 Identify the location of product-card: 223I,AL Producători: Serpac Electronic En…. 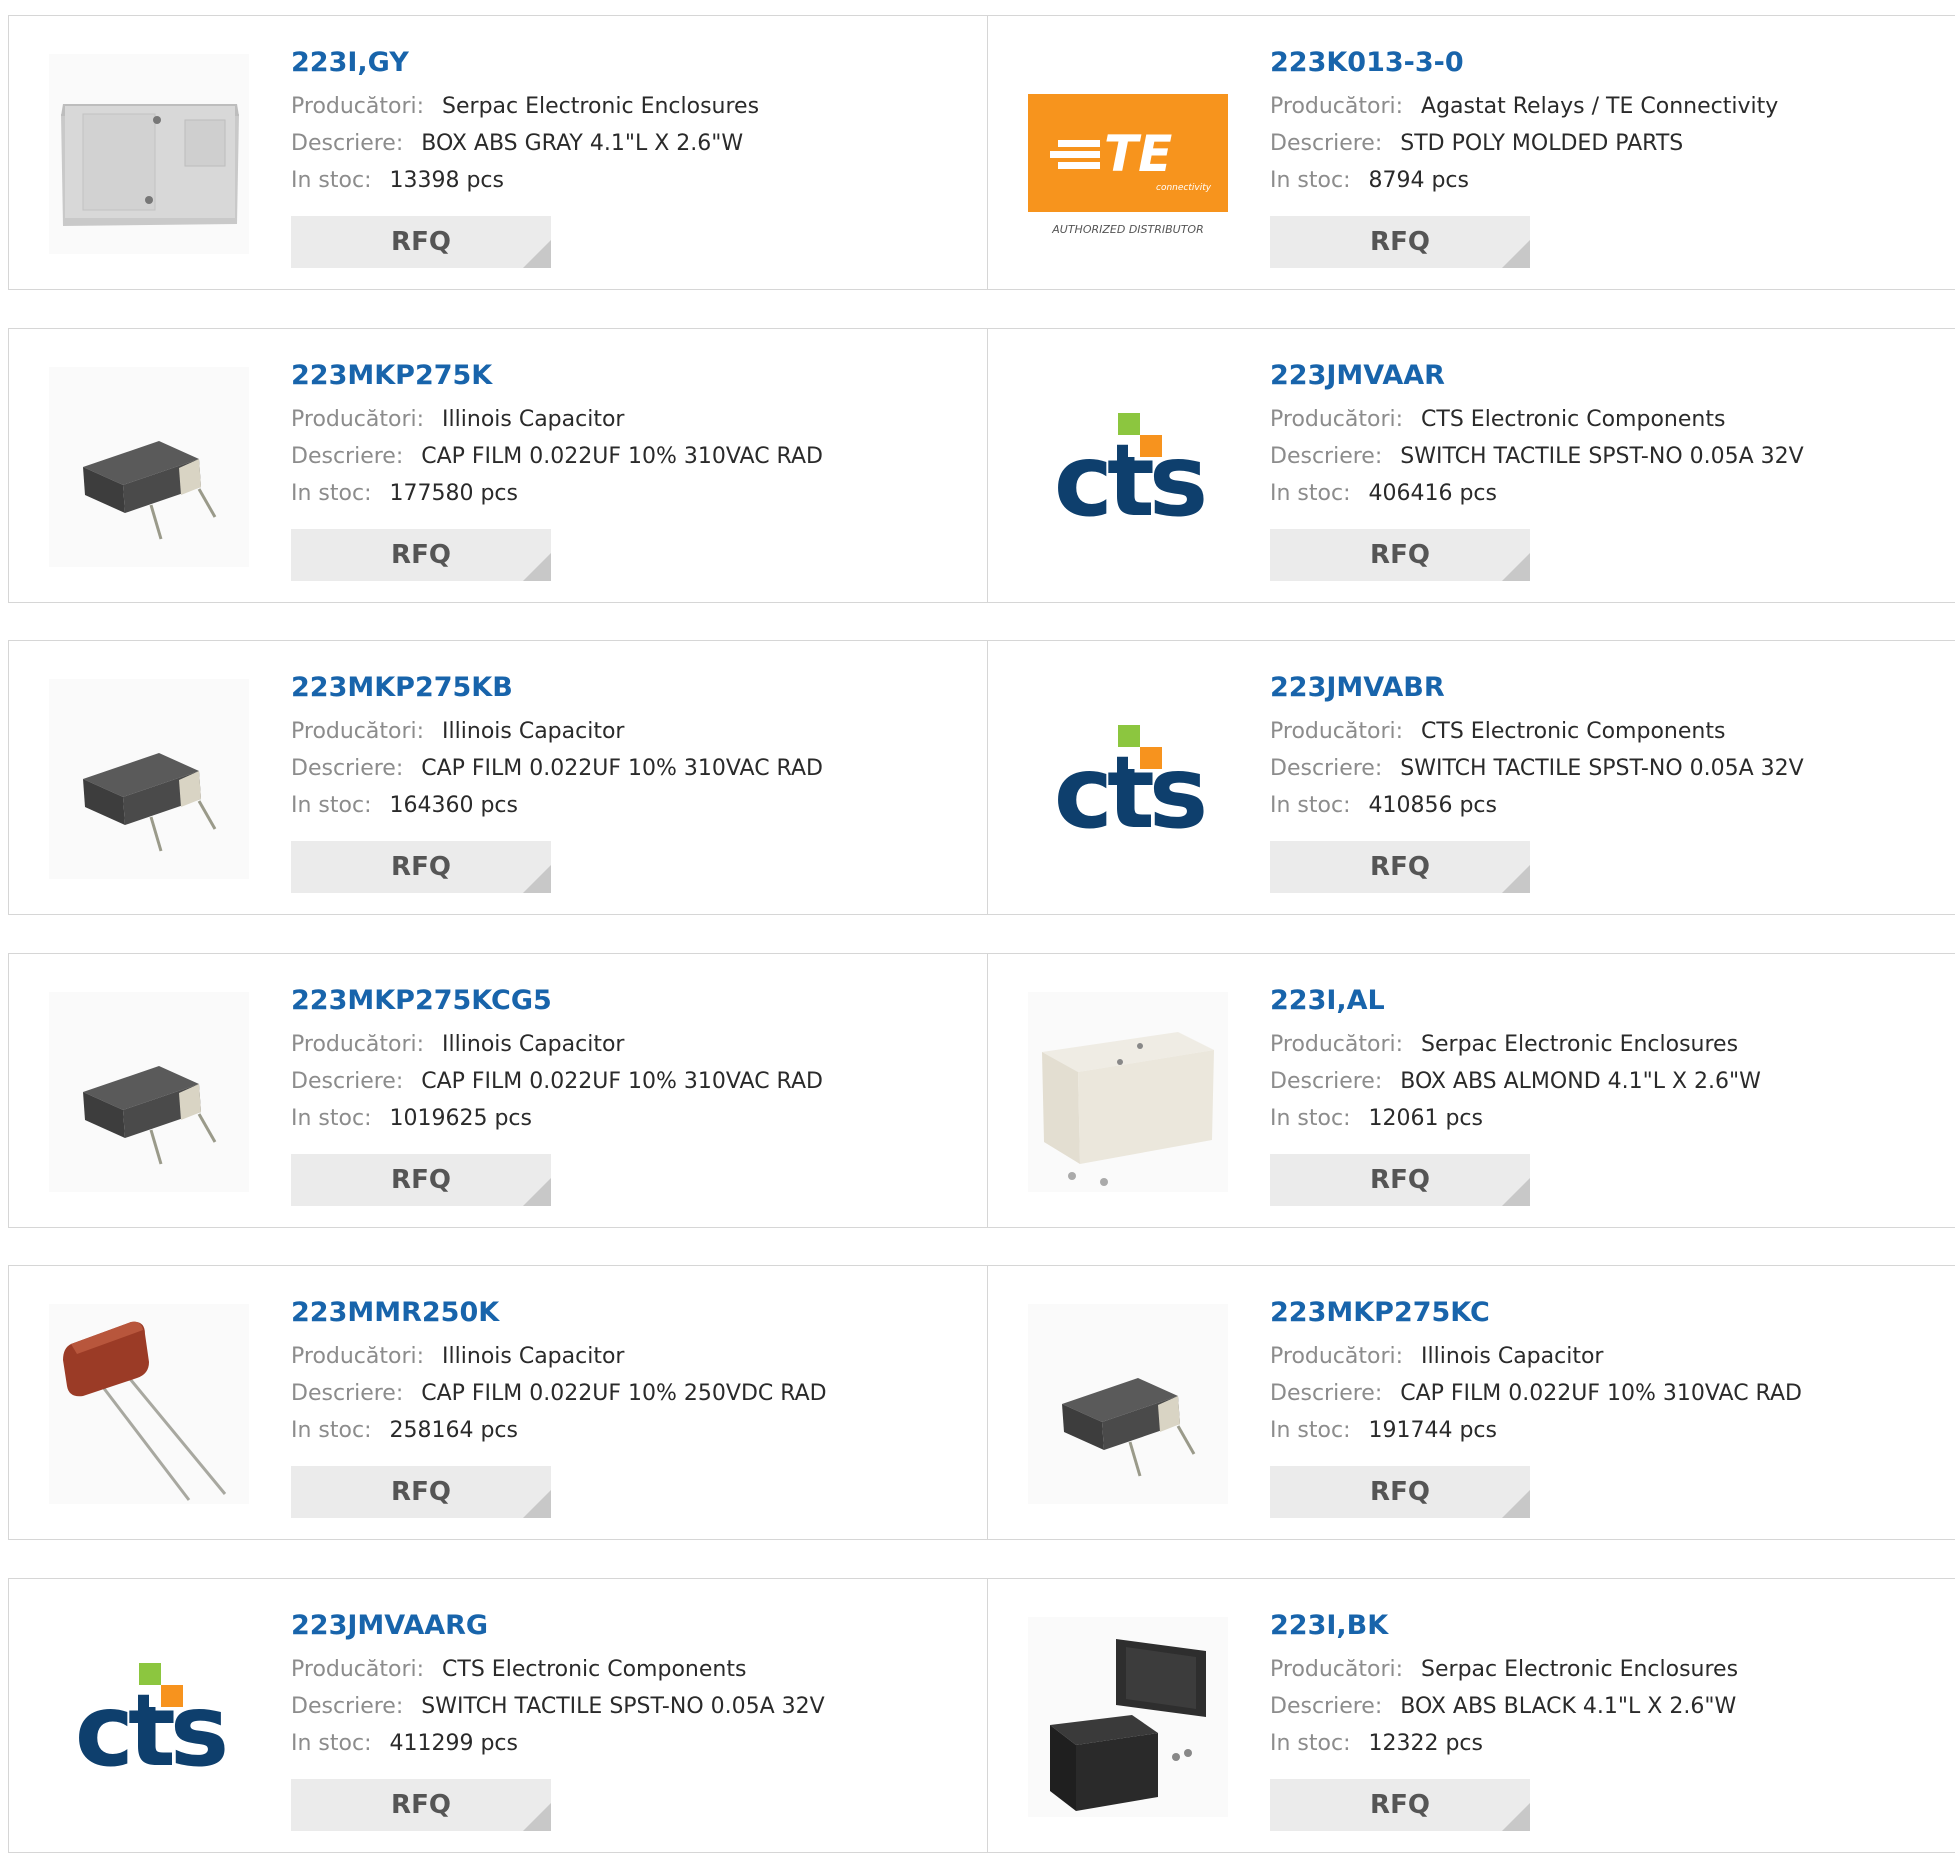
(1471, 1090).